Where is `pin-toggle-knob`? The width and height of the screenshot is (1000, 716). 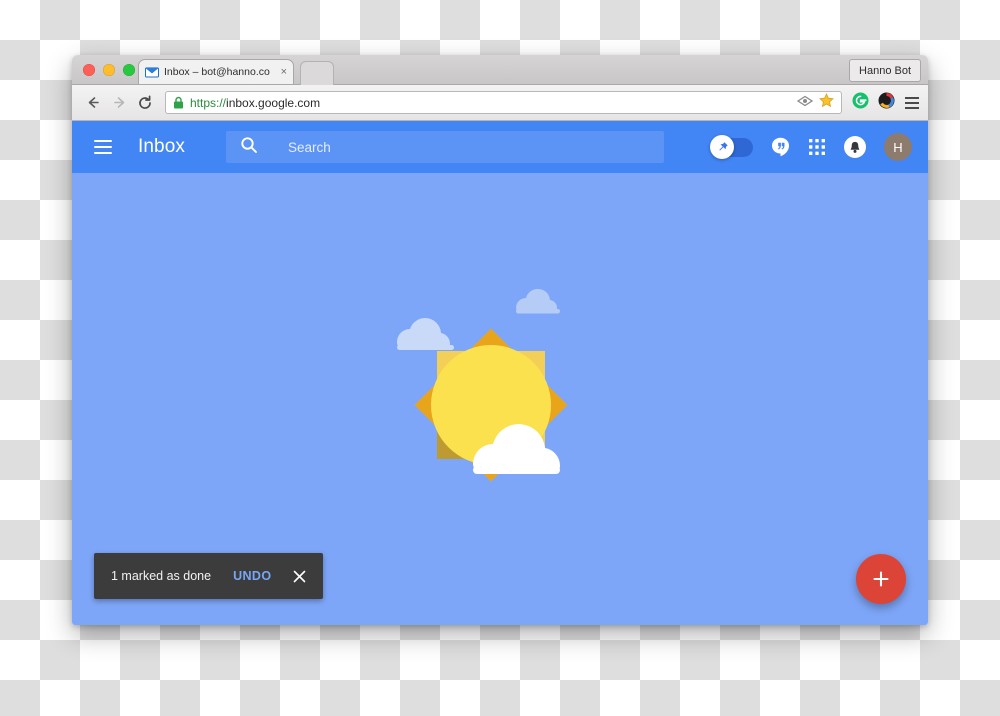 pin-toggle-knob is located at coordinates (722, 147).